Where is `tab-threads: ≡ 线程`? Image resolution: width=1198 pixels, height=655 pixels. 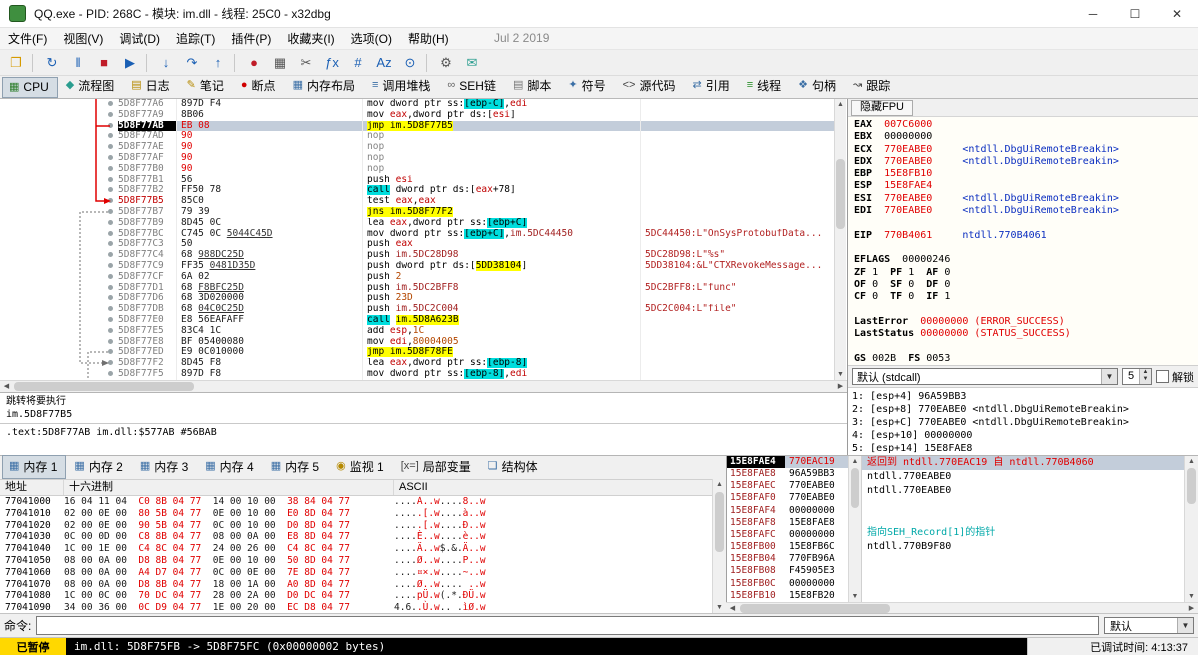
tab-threads: ≡ 线程 is located at coordinates (765, 86).